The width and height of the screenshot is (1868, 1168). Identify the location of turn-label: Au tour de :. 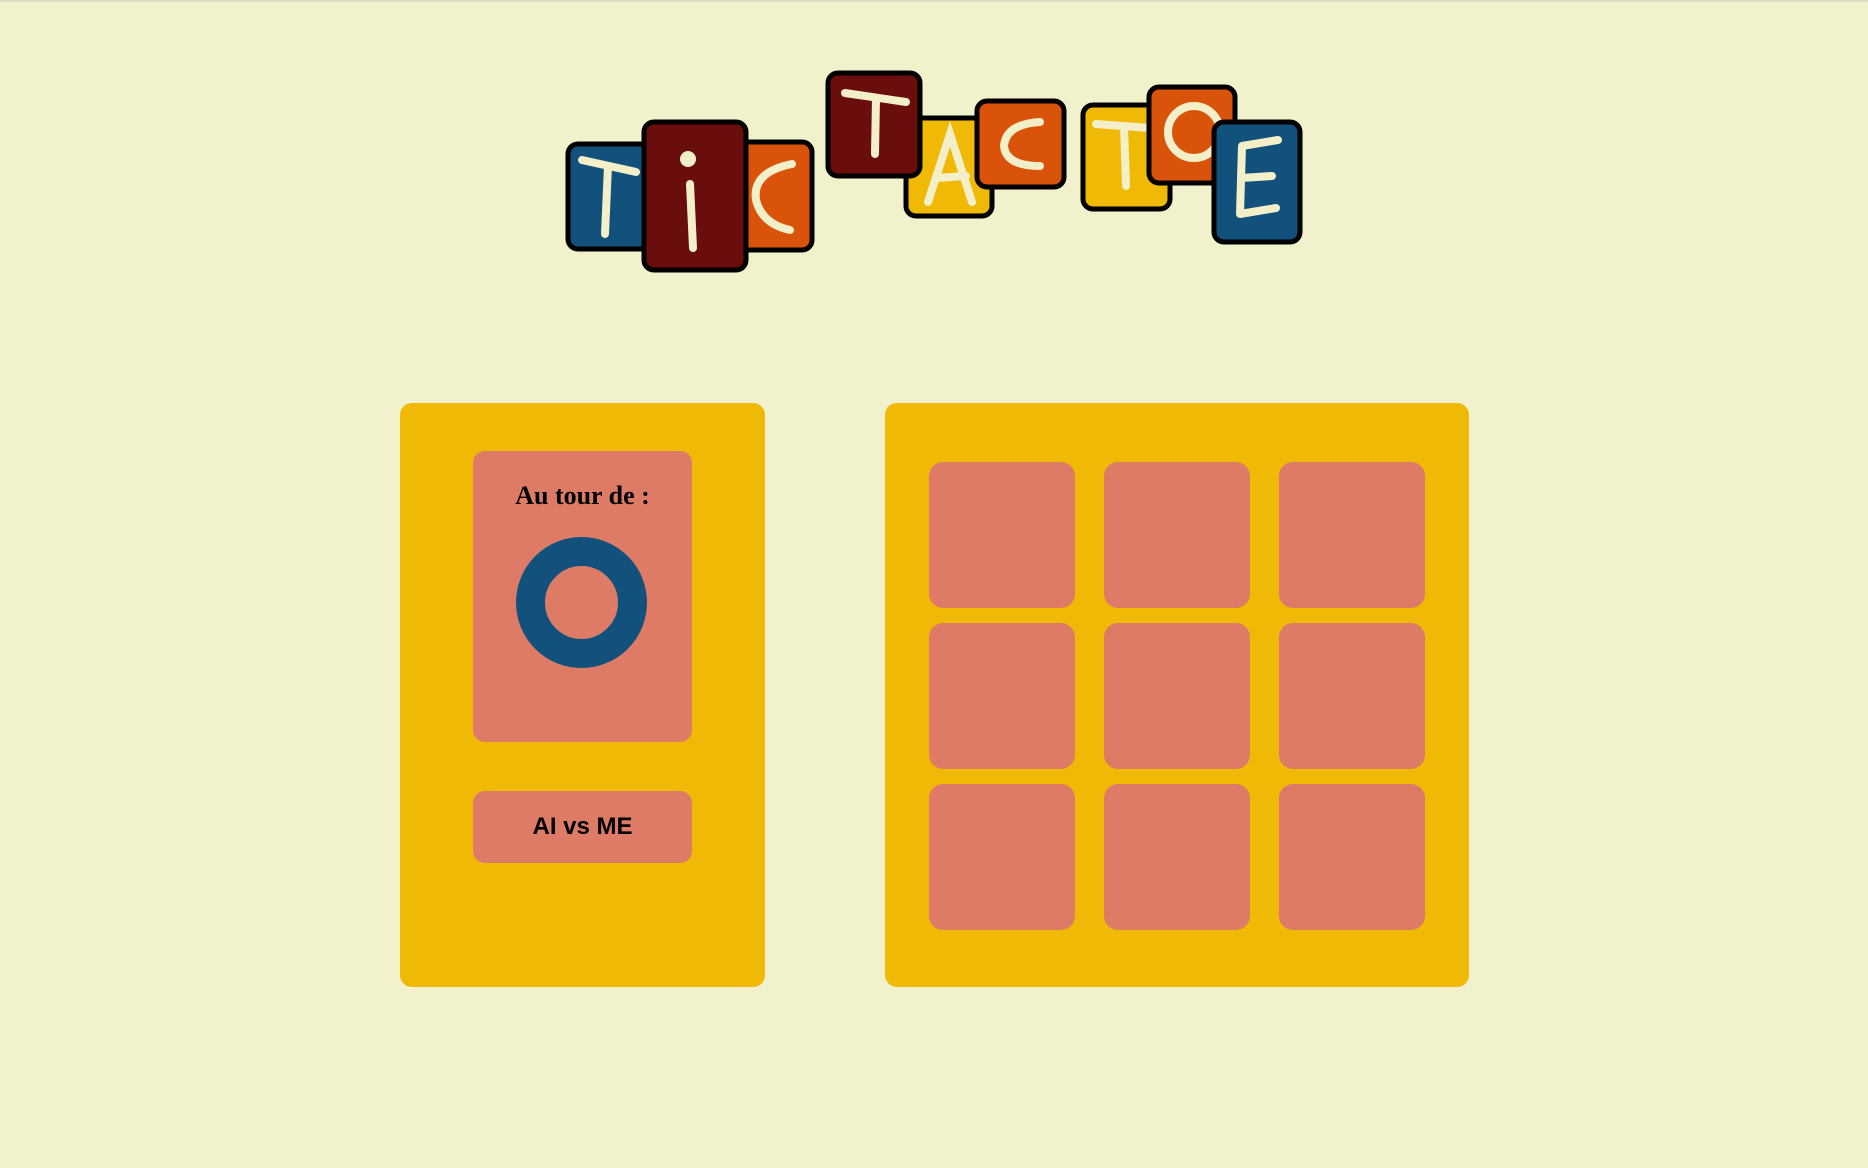
(582, 495).